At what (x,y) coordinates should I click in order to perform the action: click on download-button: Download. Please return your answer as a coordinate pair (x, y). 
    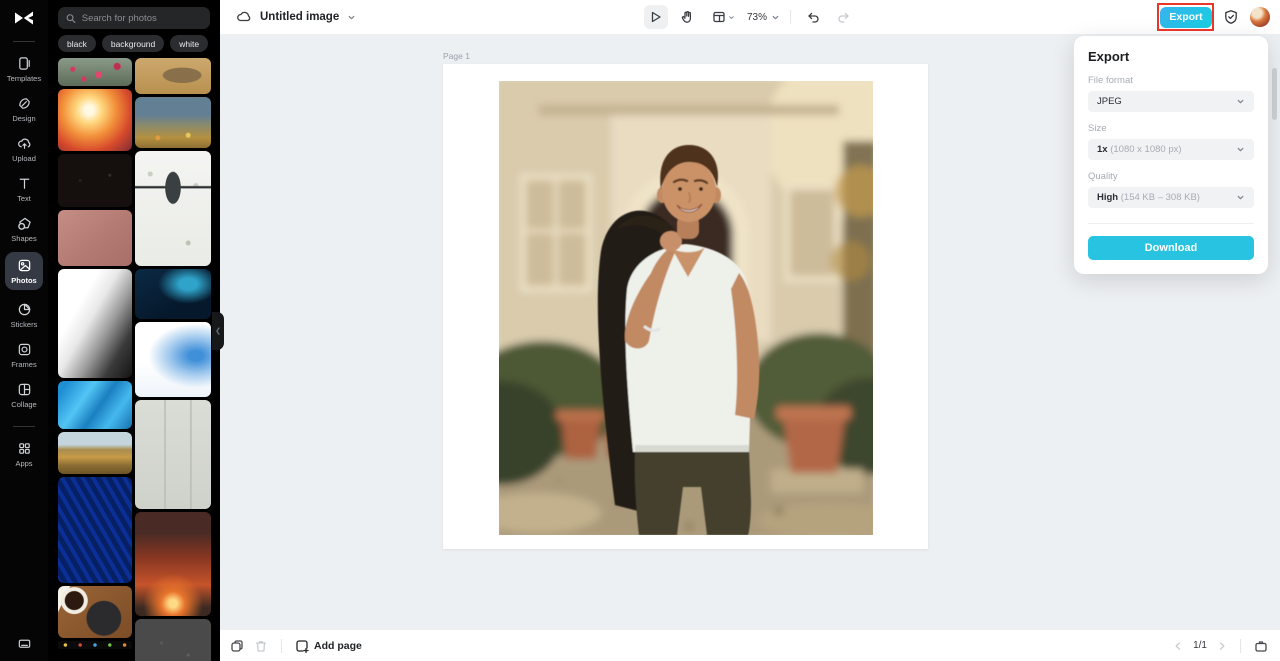
    Looking at the image, I should click on (1171, 248).